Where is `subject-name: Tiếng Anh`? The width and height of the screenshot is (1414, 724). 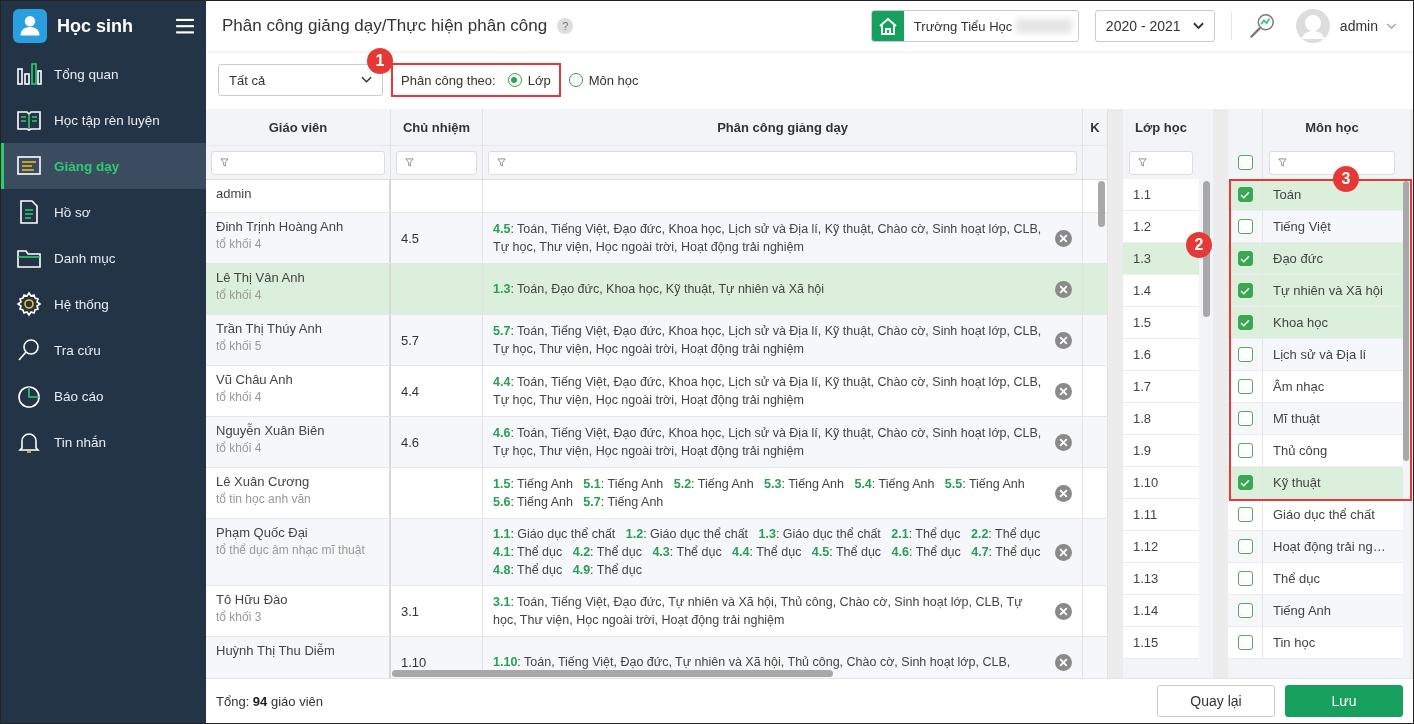 subject-name: Tiếng Anh is located at coordinates (1302, 610).